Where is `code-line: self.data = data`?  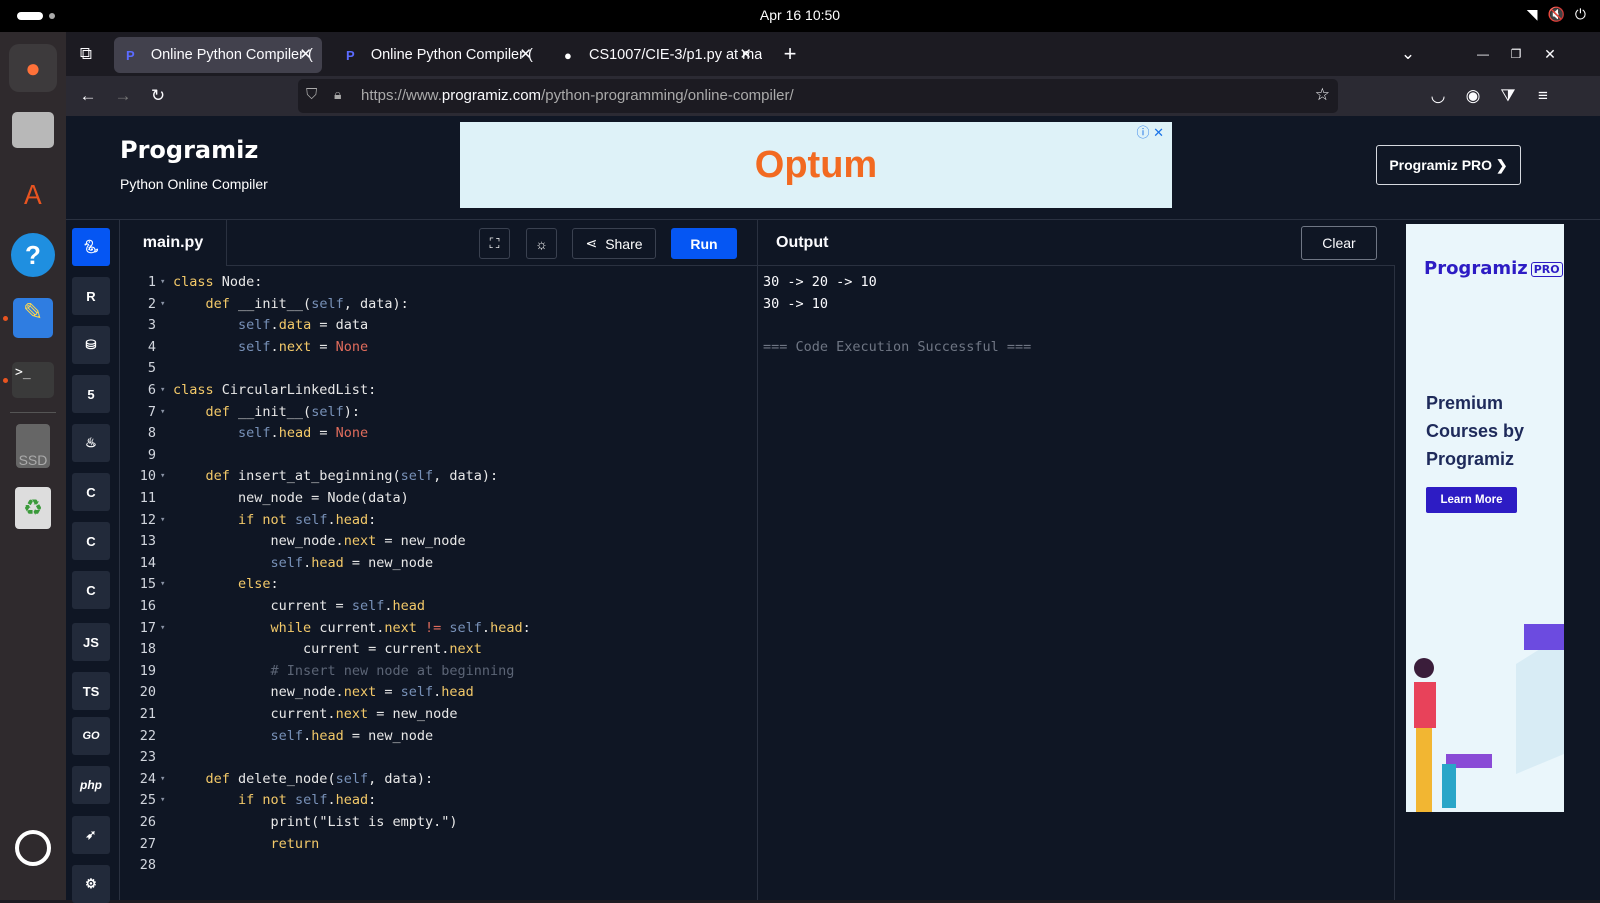 code-line: self.data = data is located at coordinates (270, 325).